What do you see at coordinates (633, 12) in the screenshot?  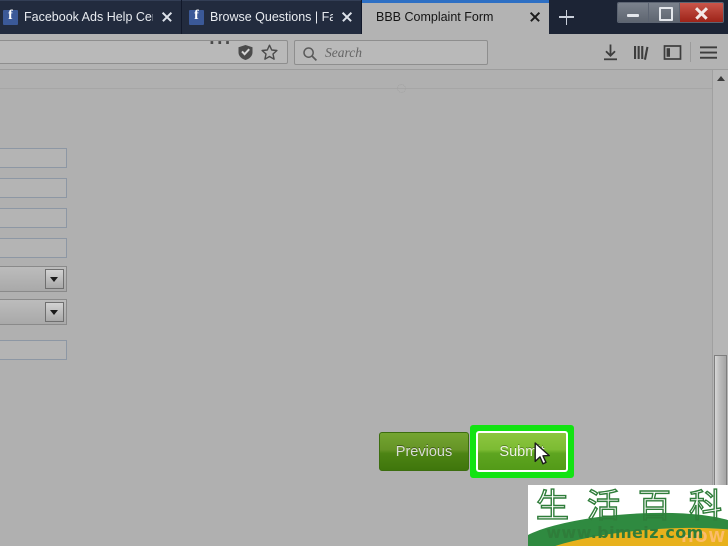 I see `minimize-button` at bounding box center [633, 12].